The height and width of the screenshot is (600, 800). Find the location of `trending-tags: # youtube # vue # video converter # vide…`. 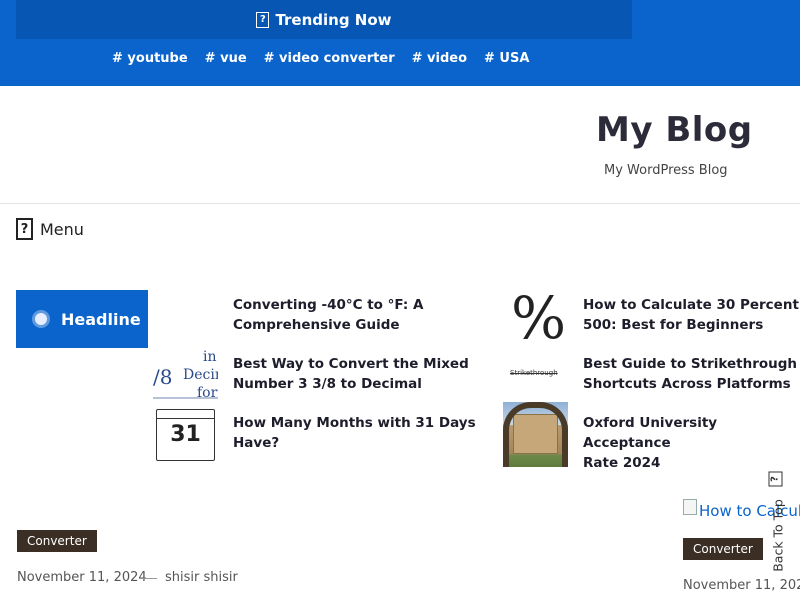

trending-tags: # youtube # vue # video converter # vide… is located at coordinates (320, 58).